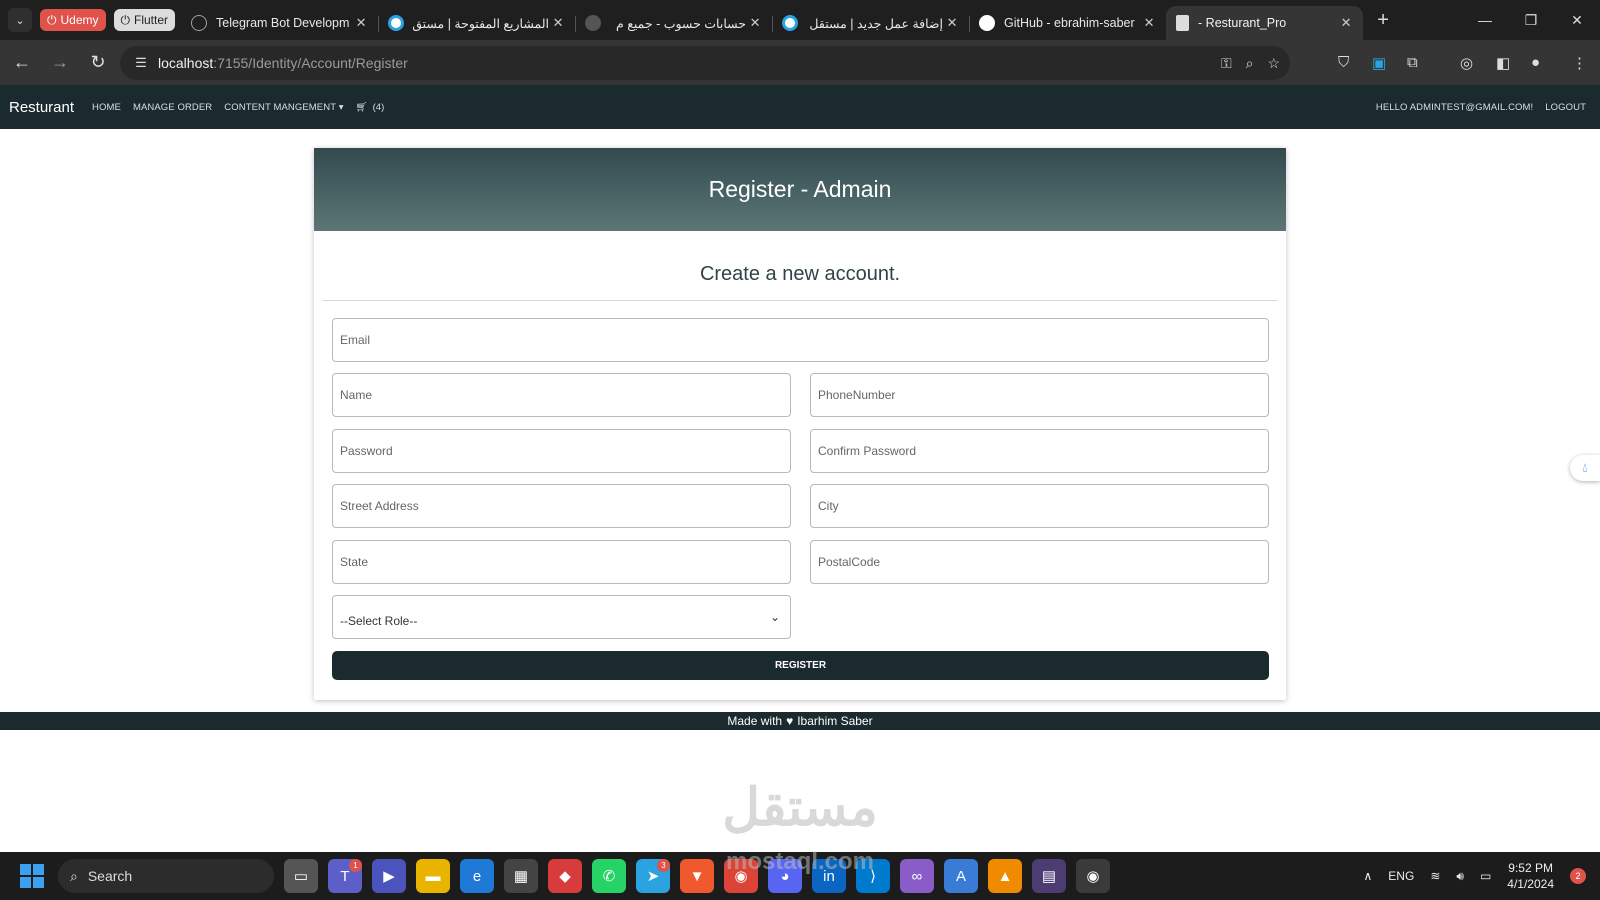 This screenshot has width=1600, height=900. Describe the element at coordinates (433, 876) in the screenshot. I see `file-explorer-icon: ▬` at that location.